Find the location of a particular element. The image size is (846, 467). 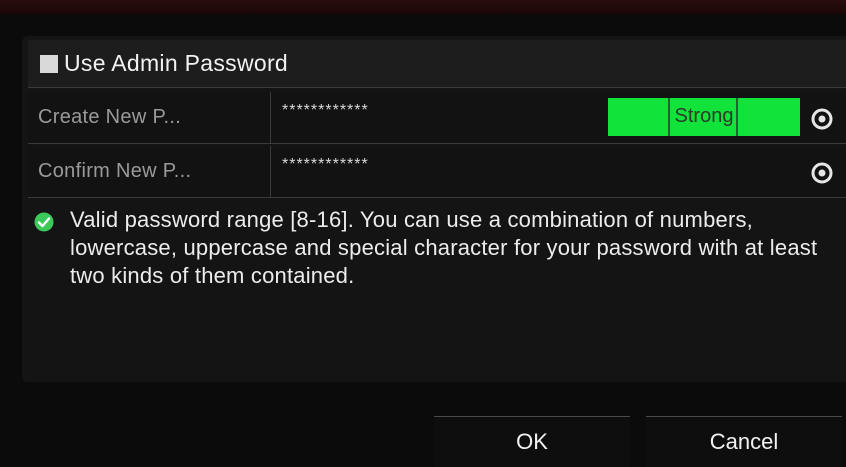

show-password-eye-icon is located at coordinates (822, 119).